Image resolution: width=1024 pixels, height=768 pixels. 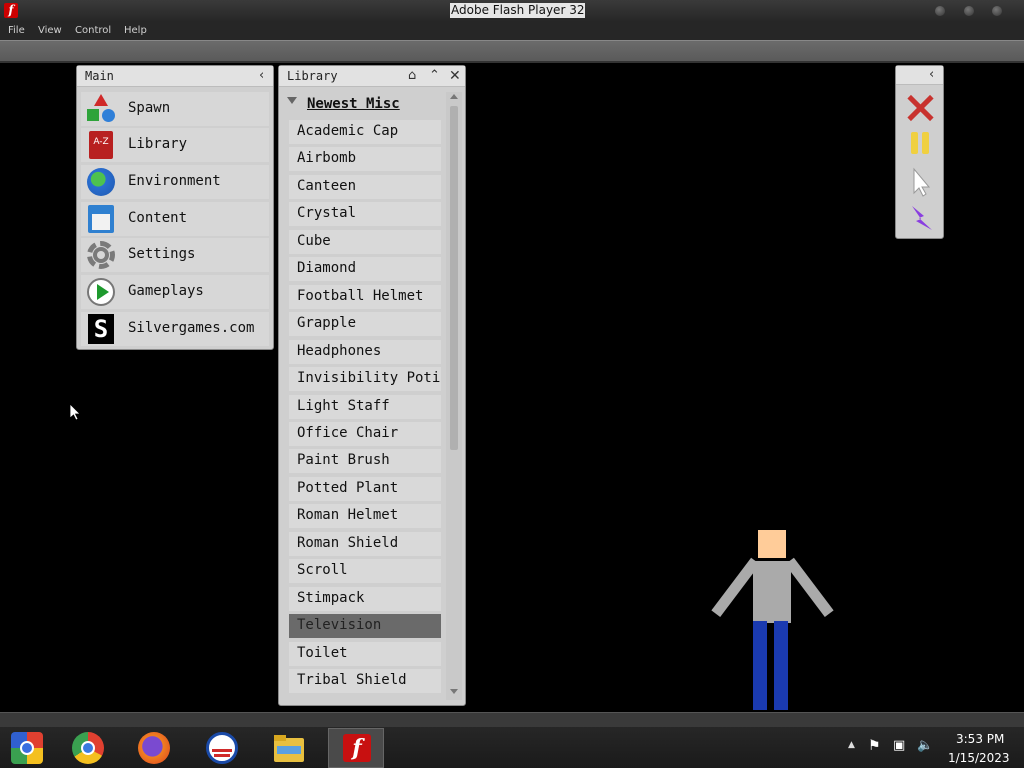 I want to click on library-item: Grapple, so click(x=365, y=324).